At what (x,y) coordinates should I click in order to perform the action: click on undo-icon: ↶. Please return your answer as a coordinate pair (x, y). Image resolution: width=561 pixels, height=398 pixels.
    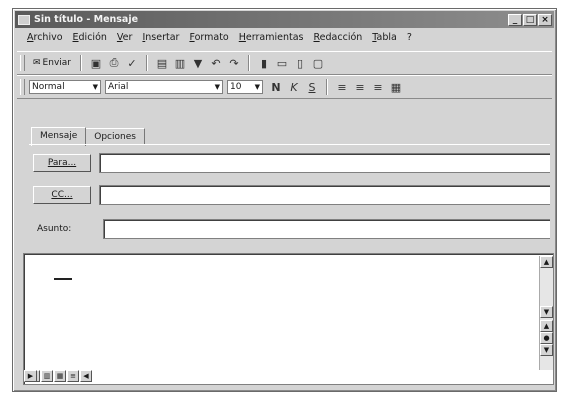
    Looking at the image, I should click on (216, 63).